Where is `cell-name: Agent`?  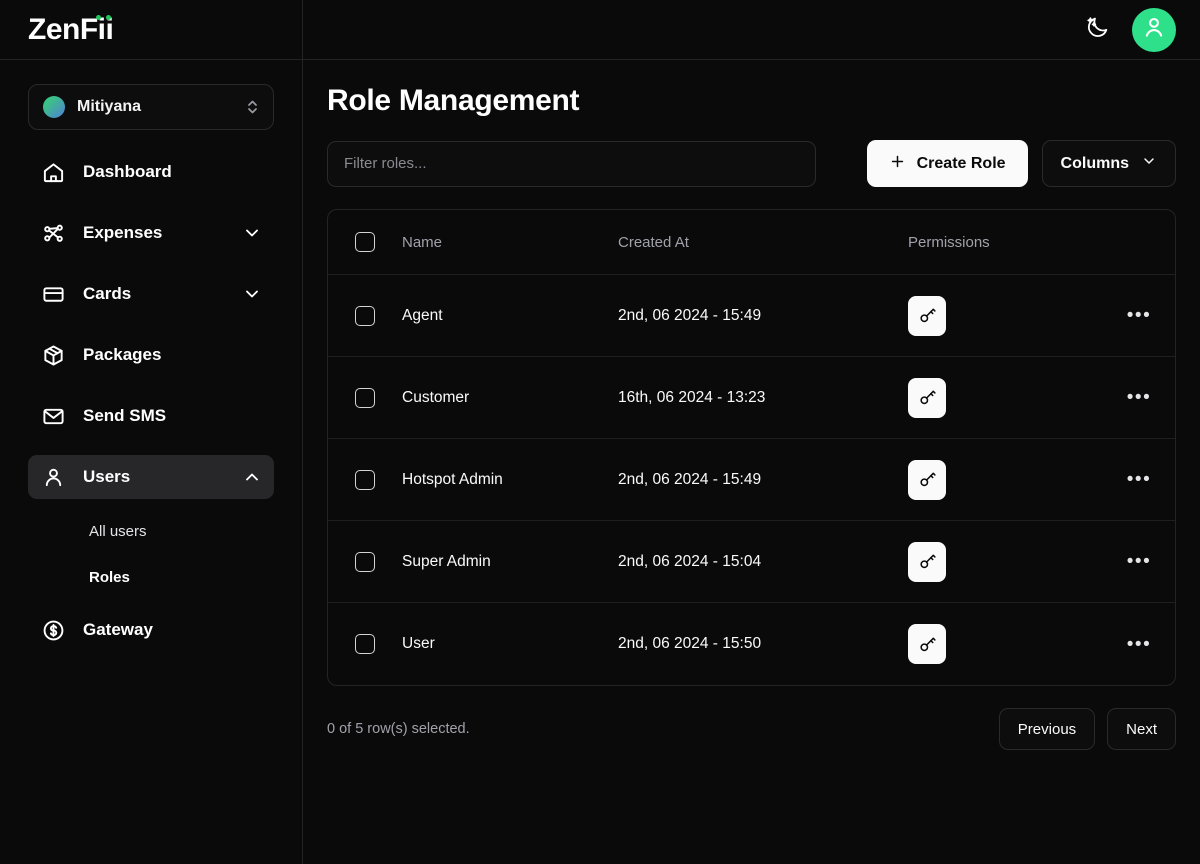
cell-name: Agent is located at coordinates (422, 315).